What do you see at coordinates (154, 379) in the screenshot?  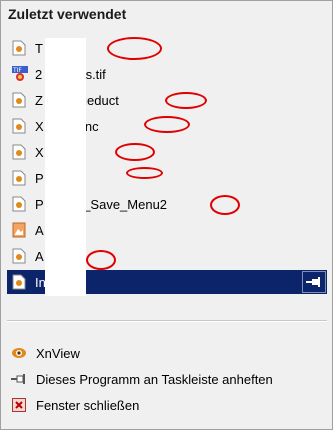 I see `task-label: Dieses Programm an Taskleiste anheften` at bounding box center [154, 379].